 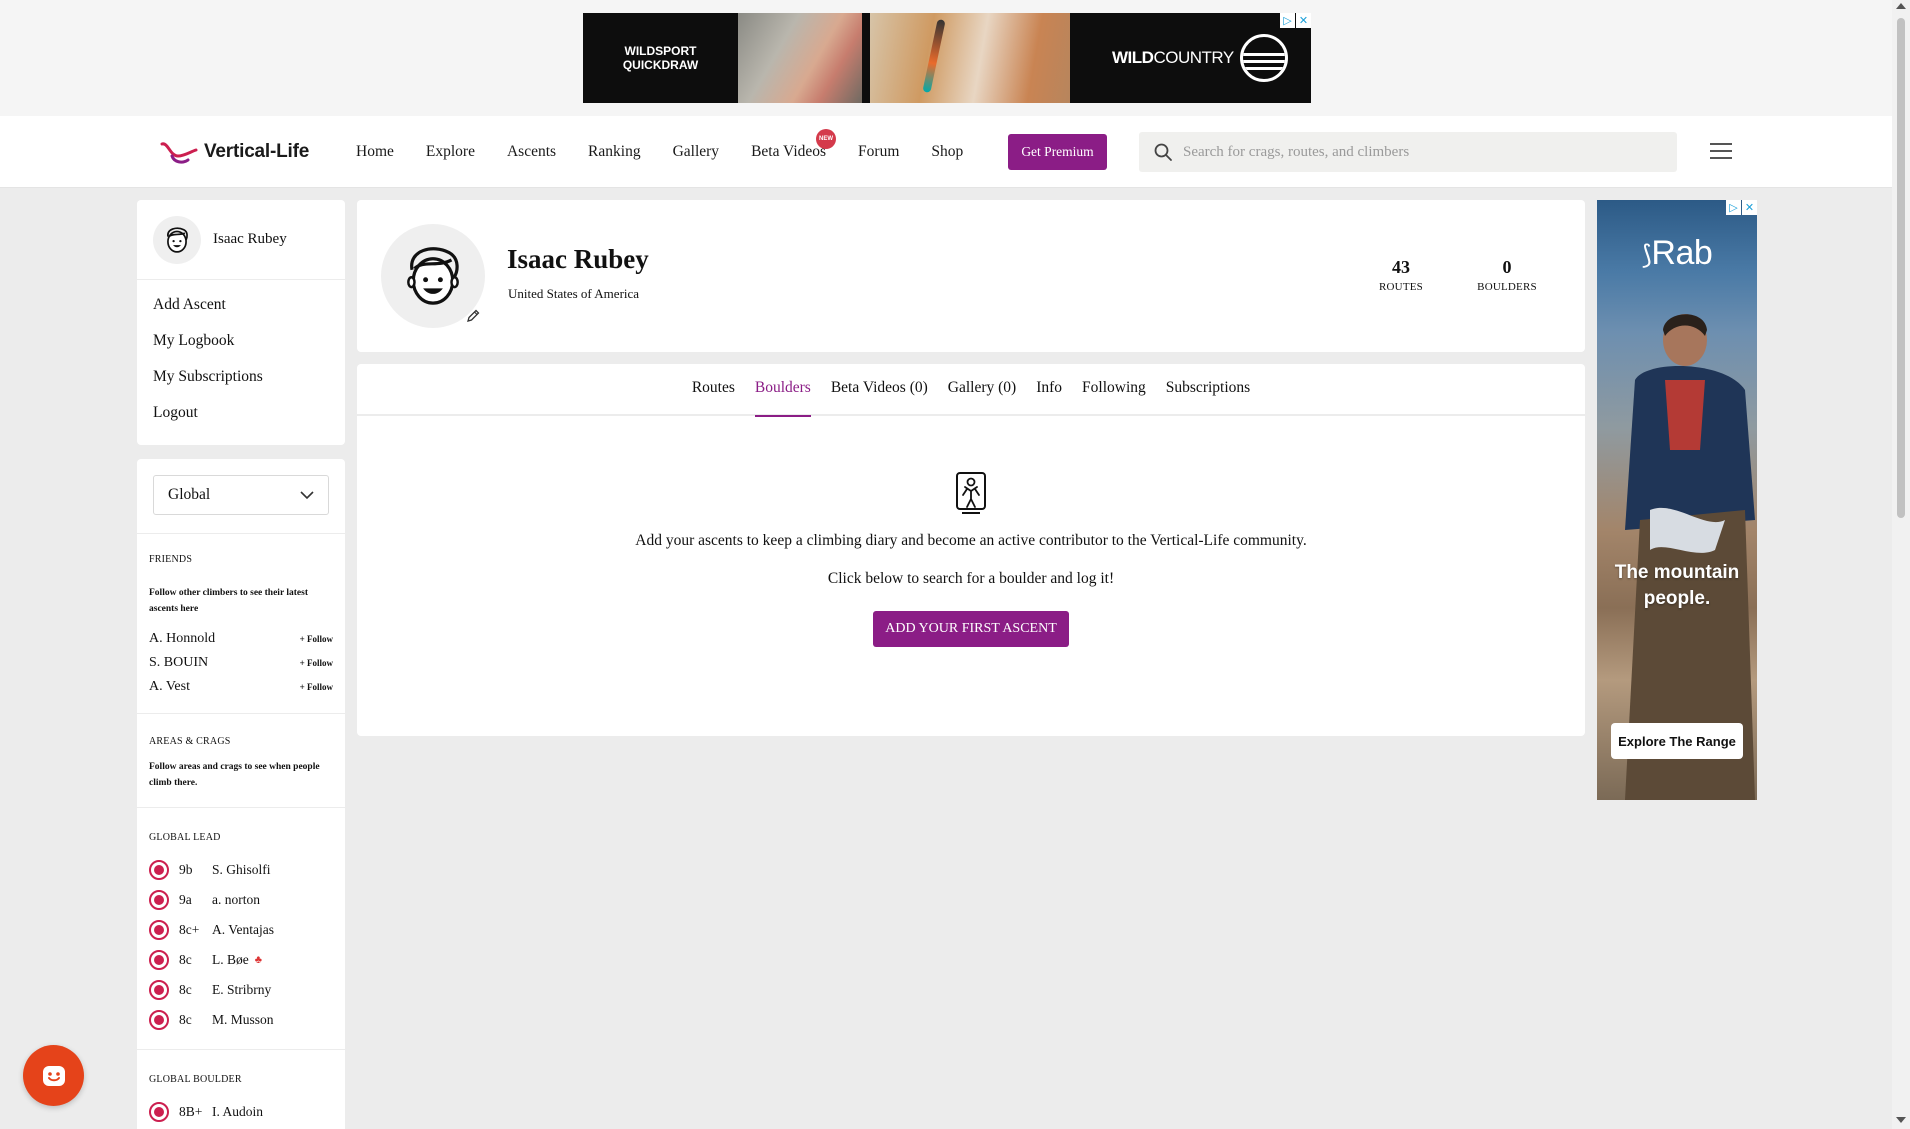 What do you see at coordinates (178, 663) in the screenshot?
I see `friend-name: S. BOUIN` at bounding box center [178, 663].